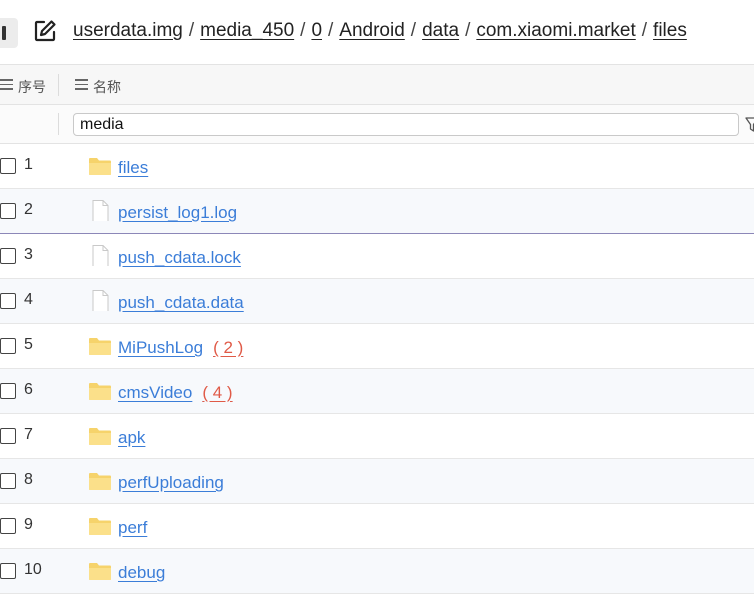  What do you see at coordinates (377, 391) in the screenshot?
I see `table-row: 6 cmsVideo ( 4 )` at bounding box center [377, 391].